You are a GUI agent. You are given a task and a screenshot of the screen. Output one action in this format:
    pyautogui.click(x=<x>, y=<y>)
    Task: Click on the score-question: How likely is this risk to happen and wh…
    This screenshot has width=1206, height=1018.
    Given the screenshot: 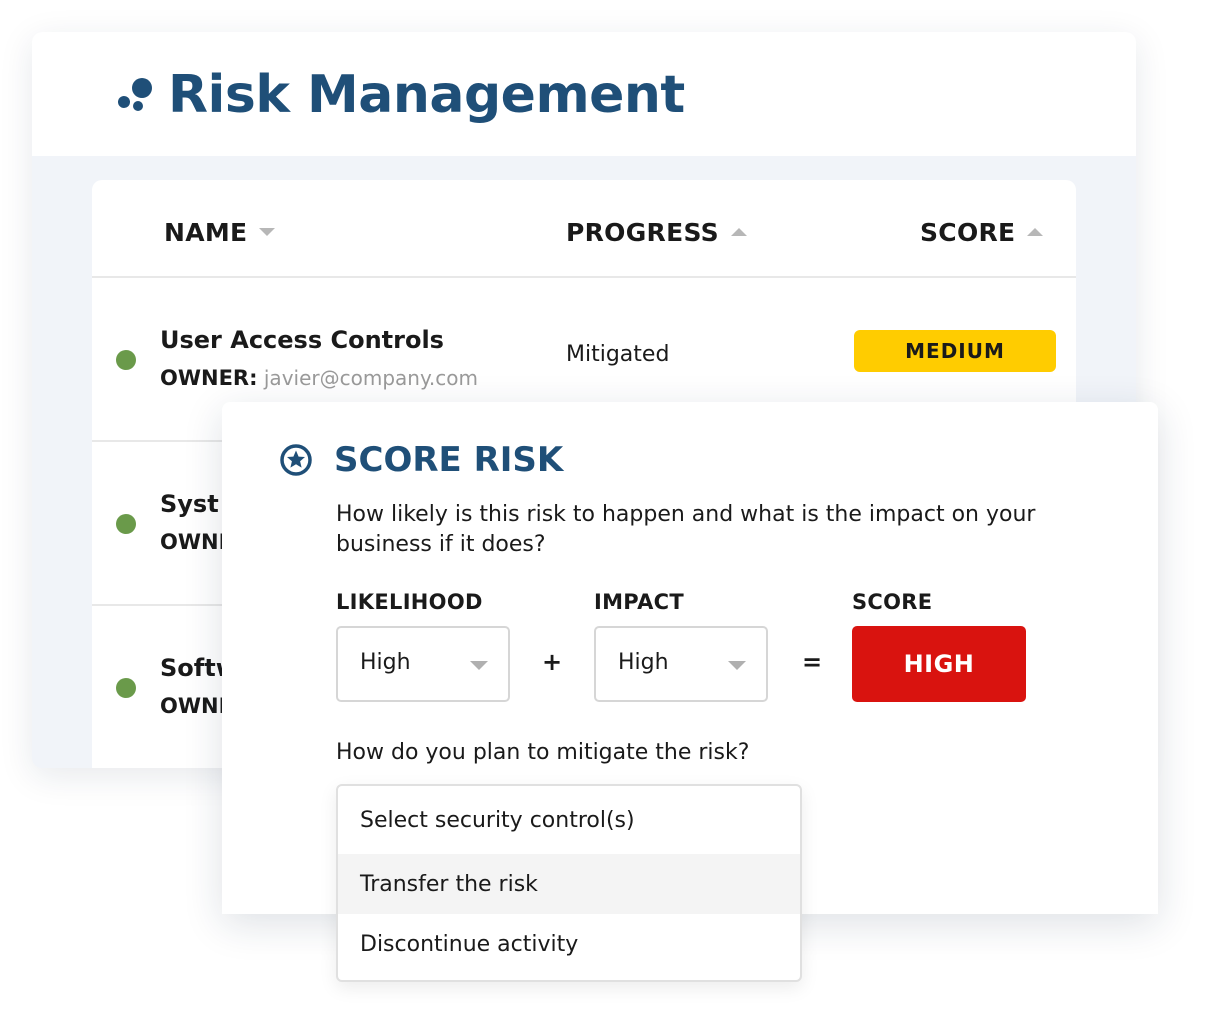 What is the action you would take?
    pyautogui.click(x=686, y=529)
    